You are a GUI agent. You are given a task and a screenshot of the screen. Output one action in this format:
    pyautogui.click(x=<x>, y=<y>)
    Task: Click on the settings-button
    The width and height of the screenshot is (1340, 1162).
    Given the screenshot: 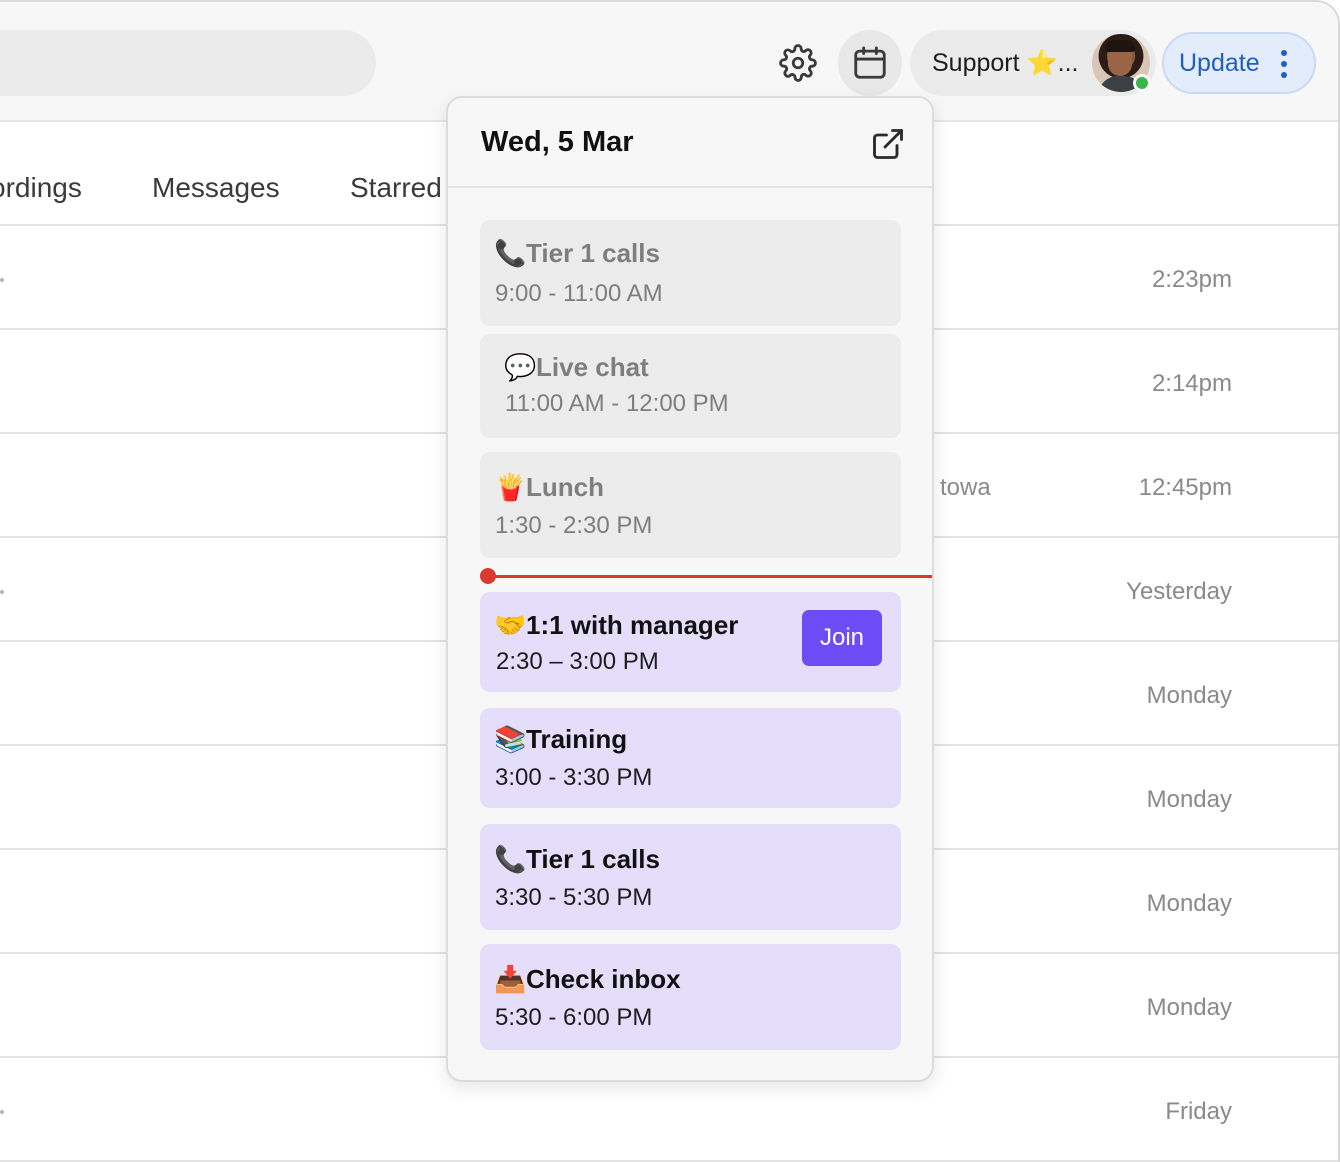 What is the action you would take?
    pyautogui.click(x=798, y=63)
    